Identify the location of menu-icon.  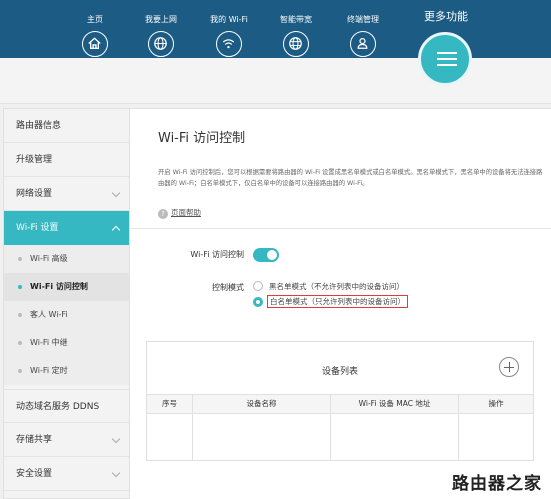
(447, 53).